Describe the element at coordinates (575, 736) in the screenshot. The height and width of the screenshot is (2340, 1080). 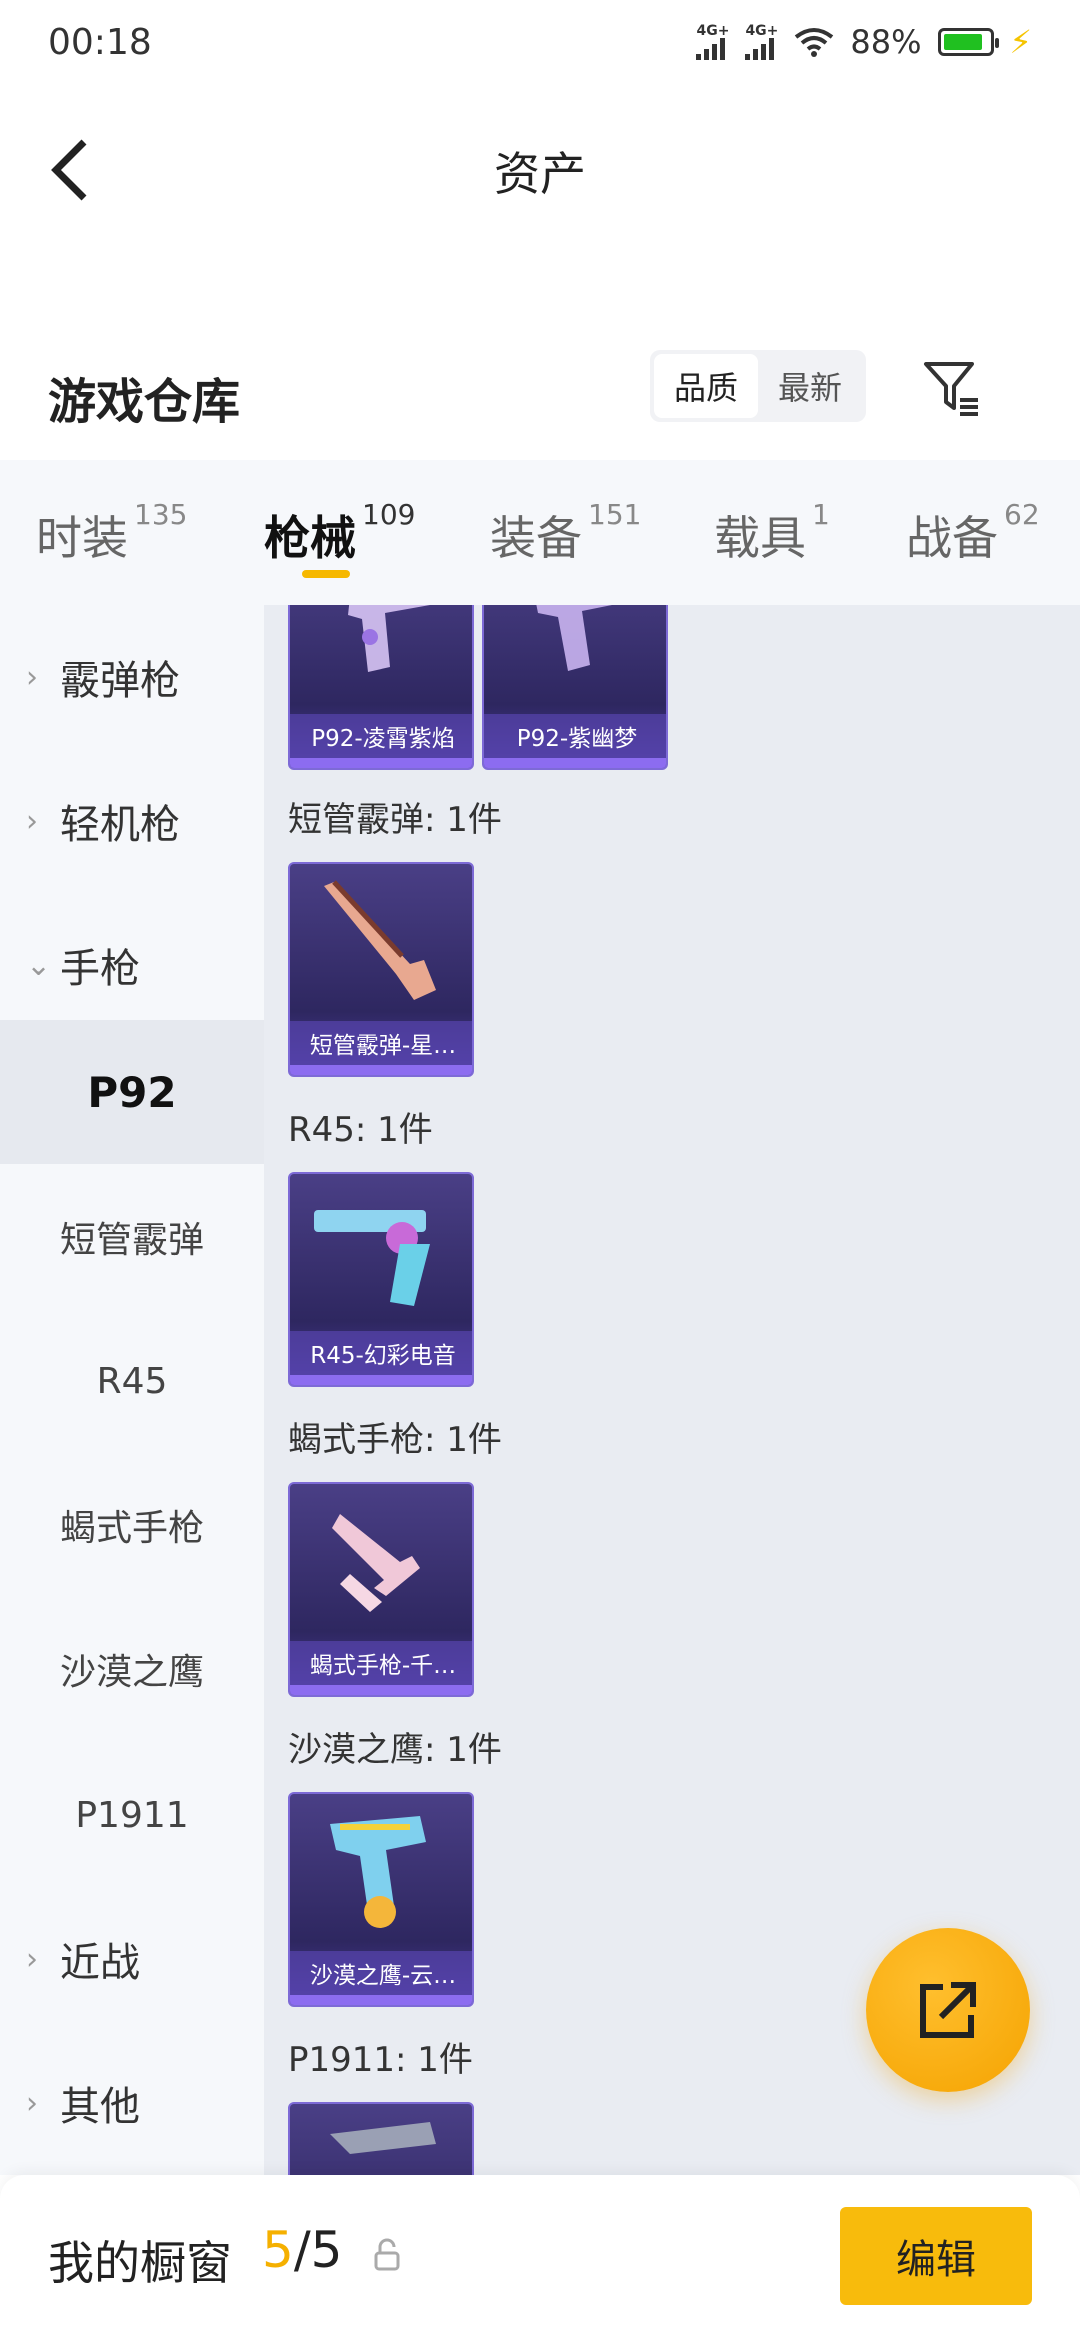
I see `item-name: P92-紫幽梦` at that location.